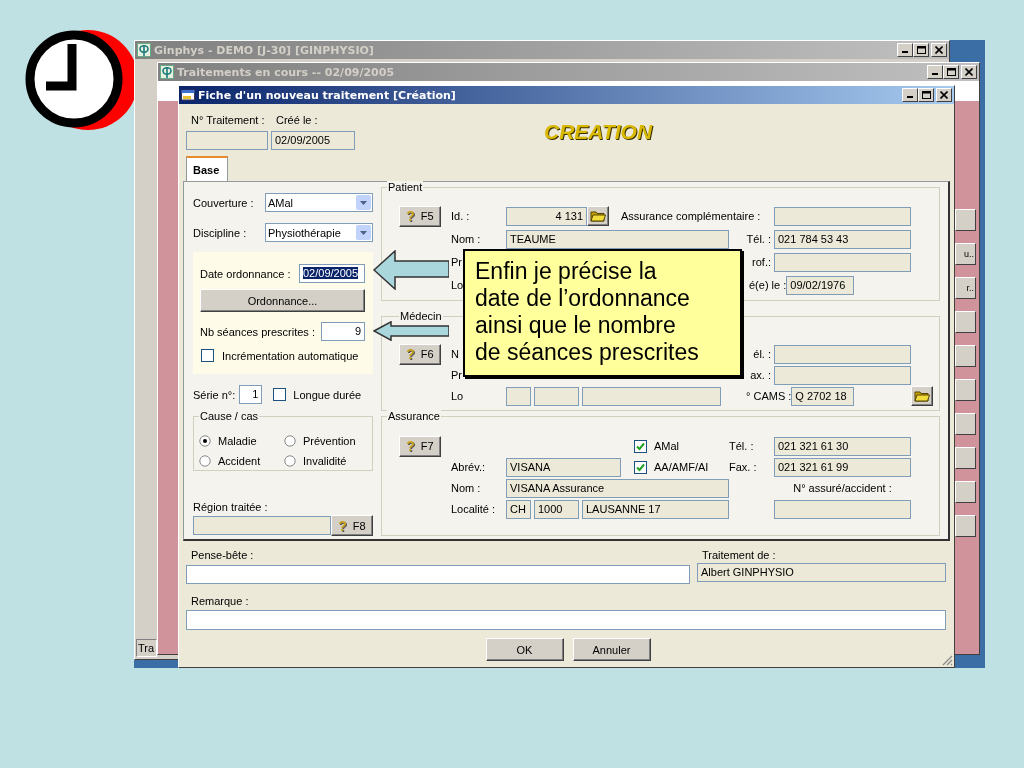 The image size is (1024, 768). Describe the element at coordinates (602, 313) in the screenshot. I see `callout-text: Enfin je précise la date de l’ordonnance ainsi que le nombre de séances prescrites` at that location.